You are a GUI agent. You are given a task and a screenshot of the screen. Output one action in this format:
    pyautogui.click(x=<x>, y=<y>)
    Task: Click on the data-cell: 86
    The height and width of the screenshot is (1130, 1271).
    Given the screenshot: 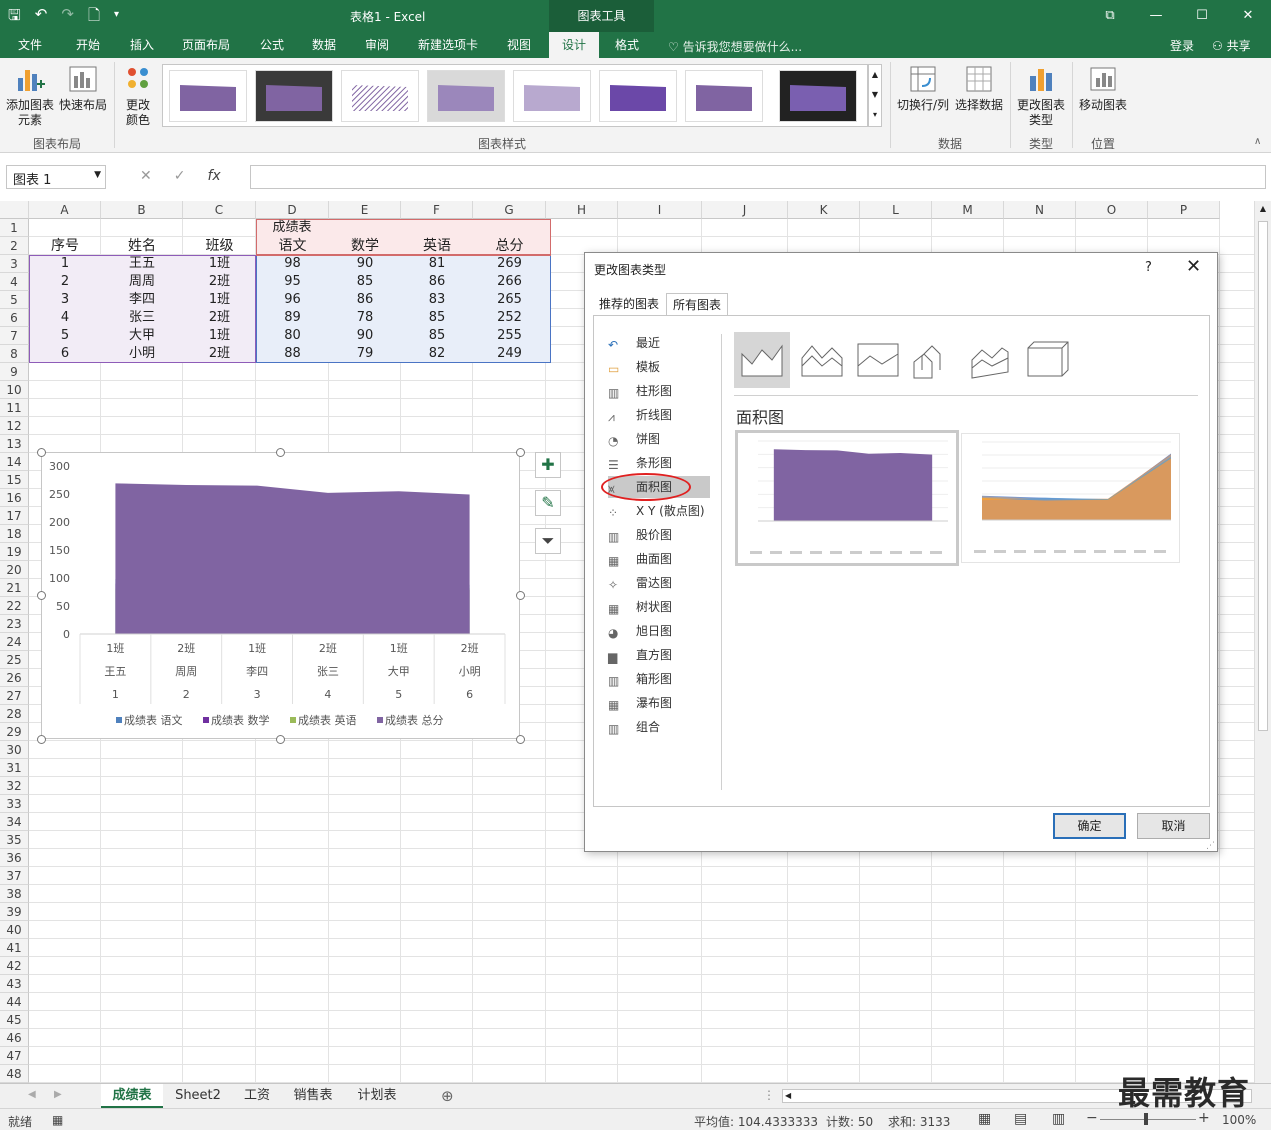 What is the action you would take?
    pyautogui.click(x=365, y=300)
    